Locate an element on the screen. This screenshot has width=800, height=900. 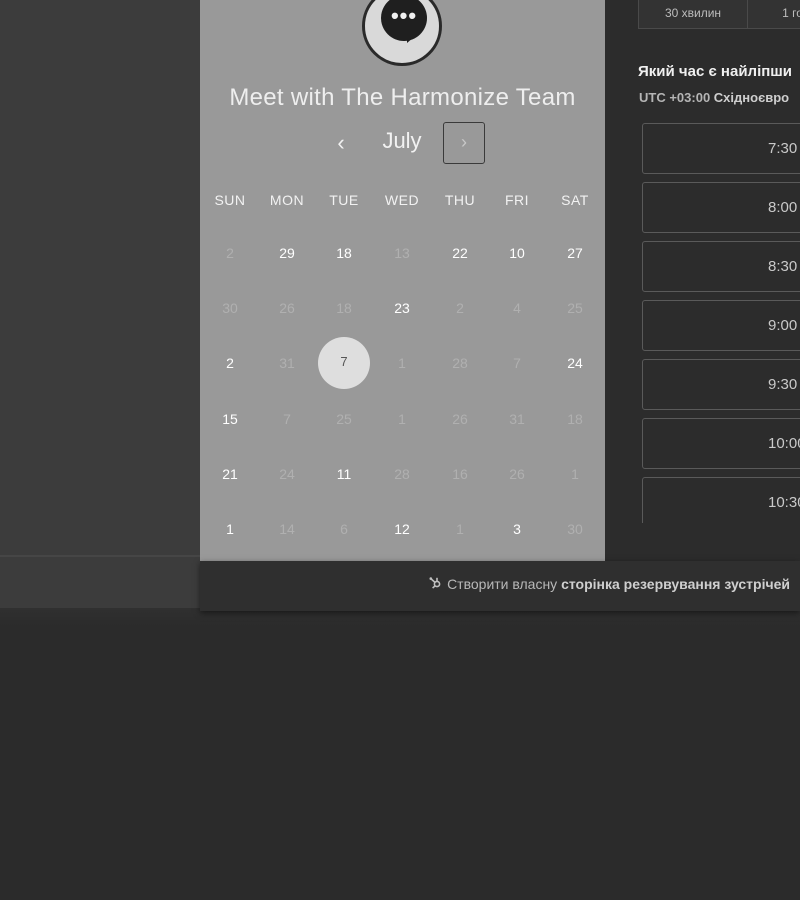
time-slot-list: 7:30 8:00 8:30 9:00 9:30 10:00 10:30 is located at coordinates (721, 323).